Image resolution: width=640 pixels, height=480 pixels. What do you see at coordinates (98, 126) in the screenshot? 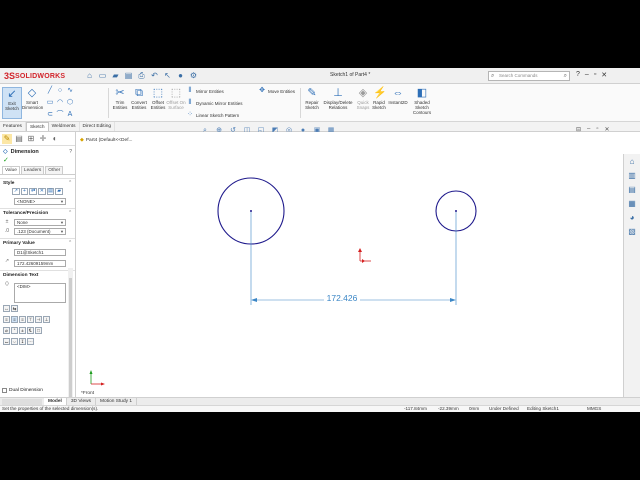
I see `tab-direct-editing: Direct Editing` at bounding box center [98, 126].